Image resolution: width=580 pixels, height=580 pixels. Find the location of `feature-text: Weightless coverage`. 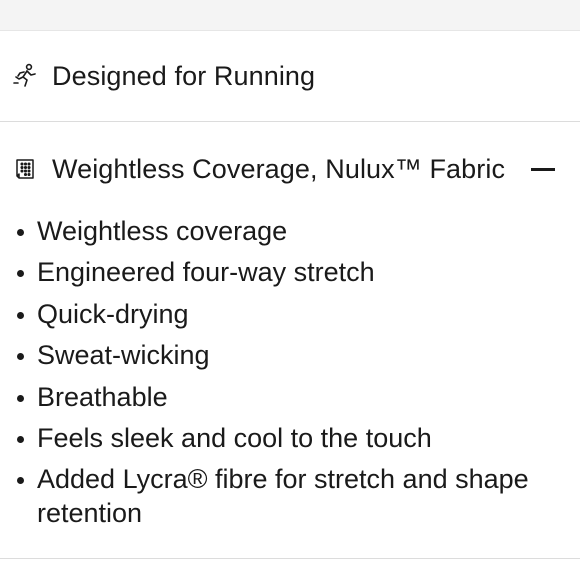

feature-text: Weightless coverage is located at coordinates (162, 231).